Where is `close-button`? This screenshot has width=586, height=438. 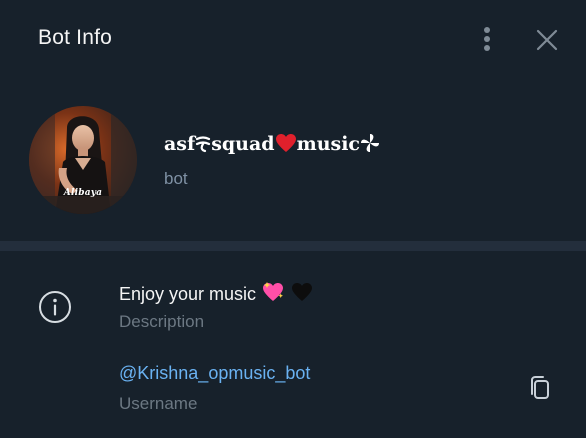
close-button is located at coordinates (547, 40).